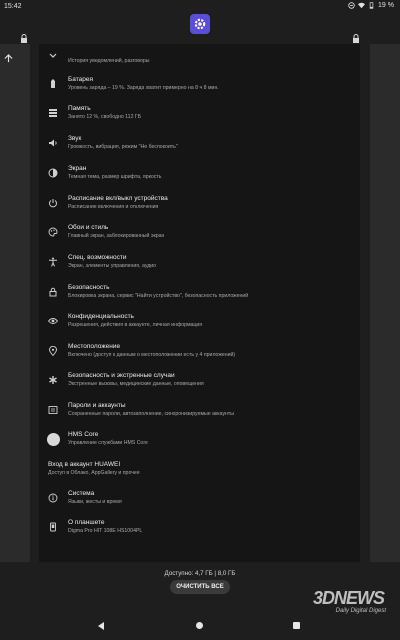 The width and height of the screenshot is (400, 640). I want to click on settings-item-title: Звук, so click(75, 138).